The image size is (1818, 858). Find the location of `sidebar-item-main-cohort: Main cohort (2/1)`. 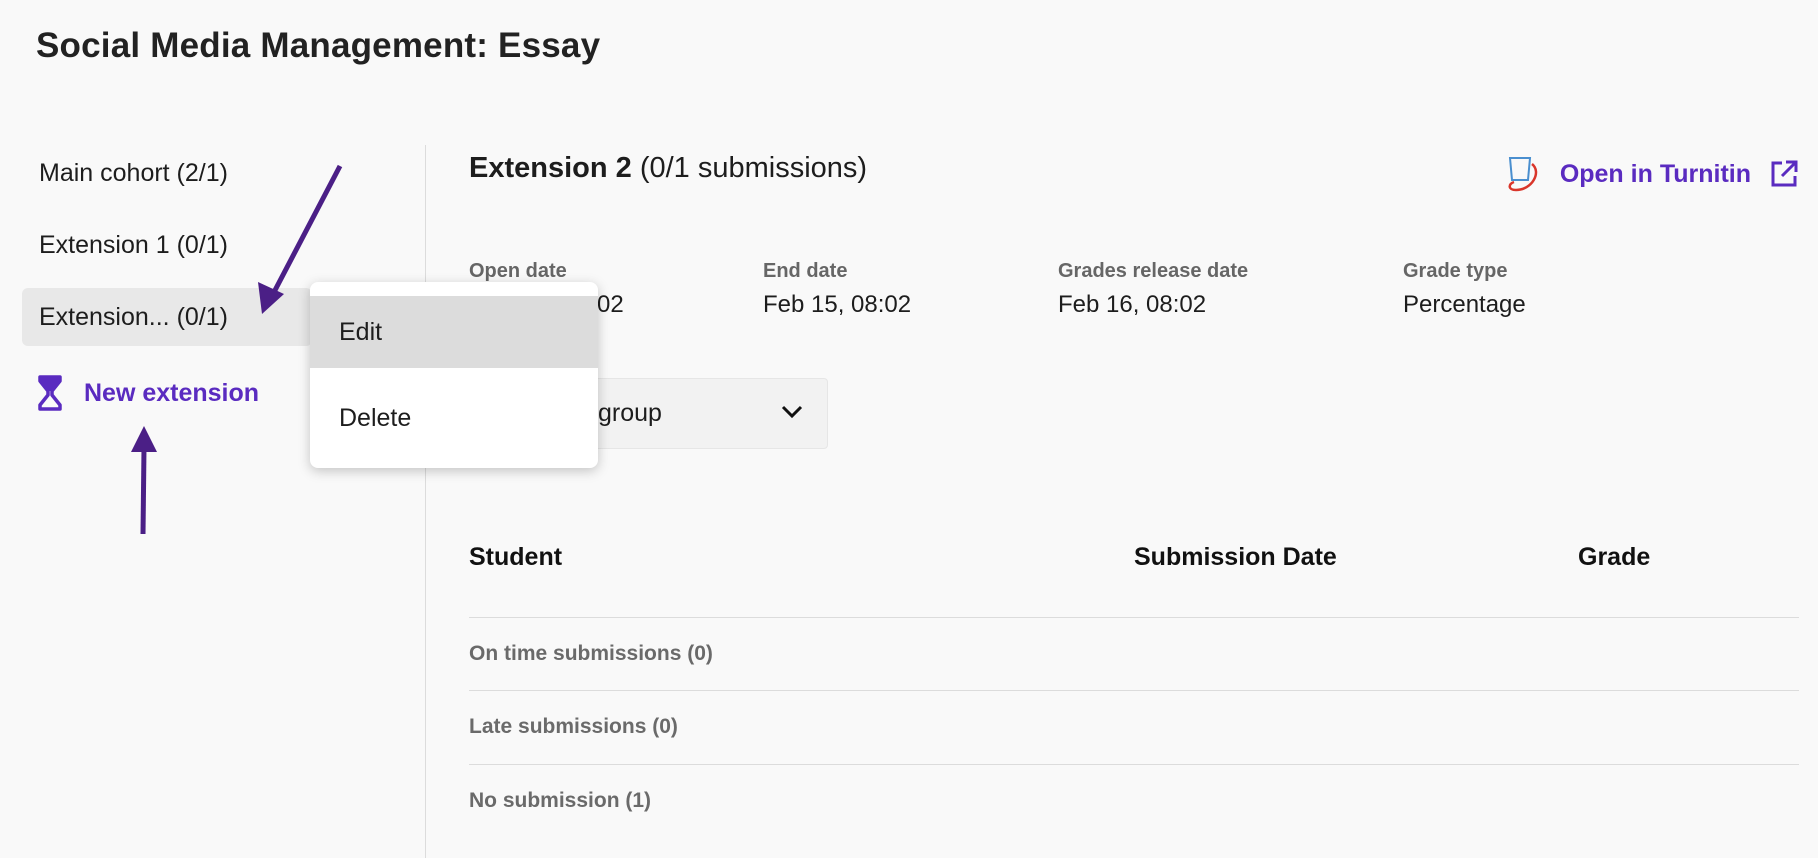

sidebar-item-main-cohort: Main cohort (2/1) is located at coordinates (167, 173).